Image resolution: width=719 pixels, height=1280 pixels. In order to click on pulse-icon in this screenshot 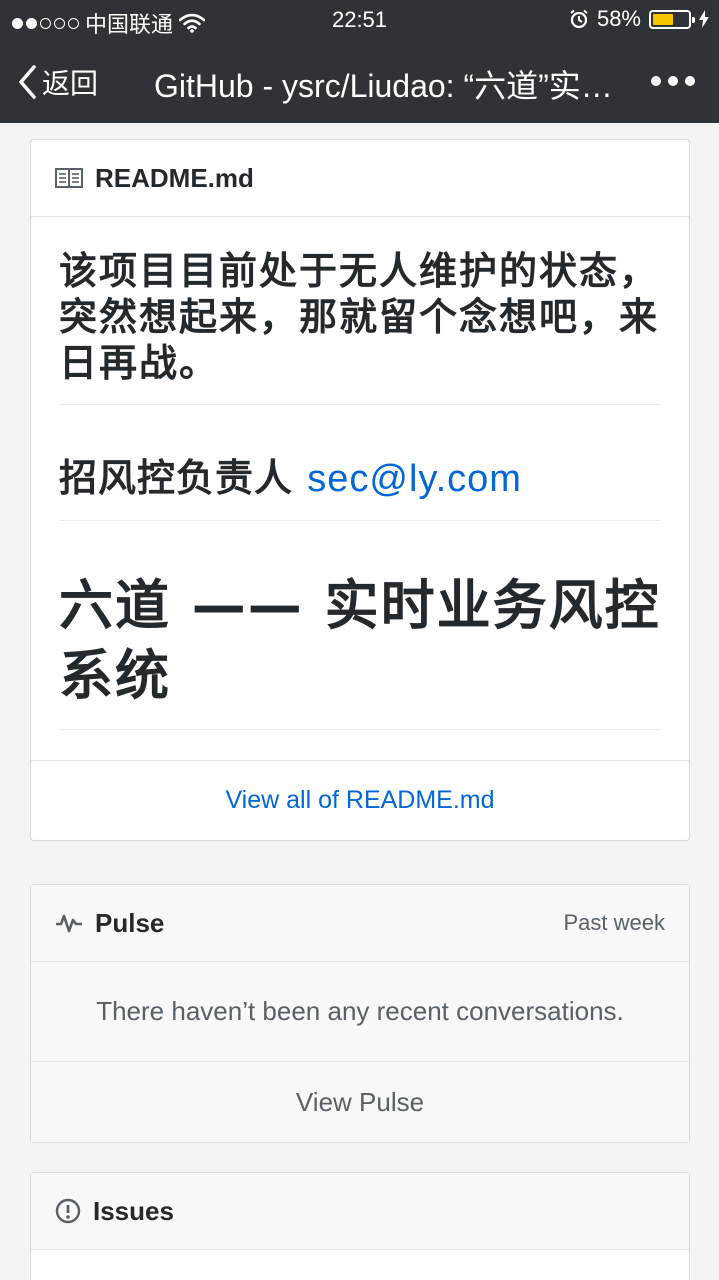, I will do `click(69, 923)`.